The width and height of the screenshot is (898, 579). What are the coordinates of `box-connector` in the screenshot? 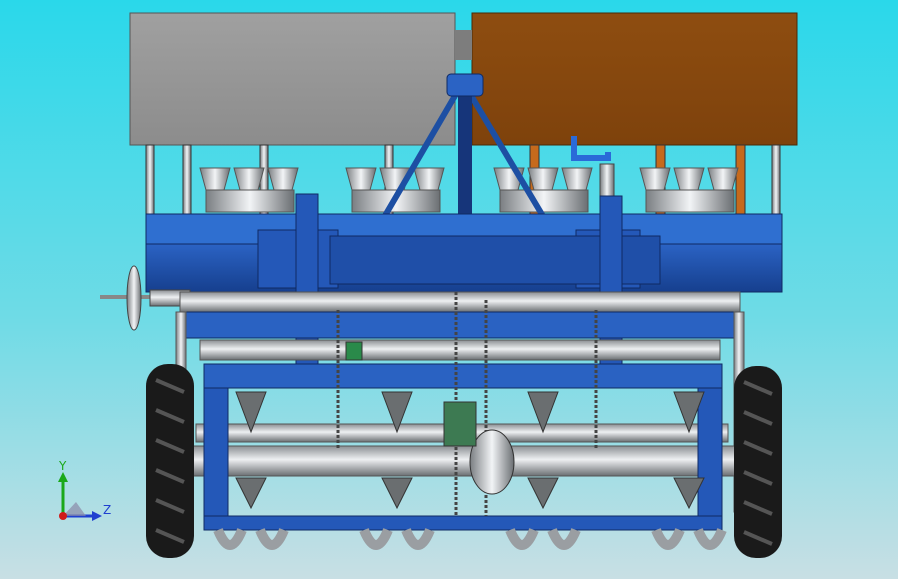 It's located at (463, 45).